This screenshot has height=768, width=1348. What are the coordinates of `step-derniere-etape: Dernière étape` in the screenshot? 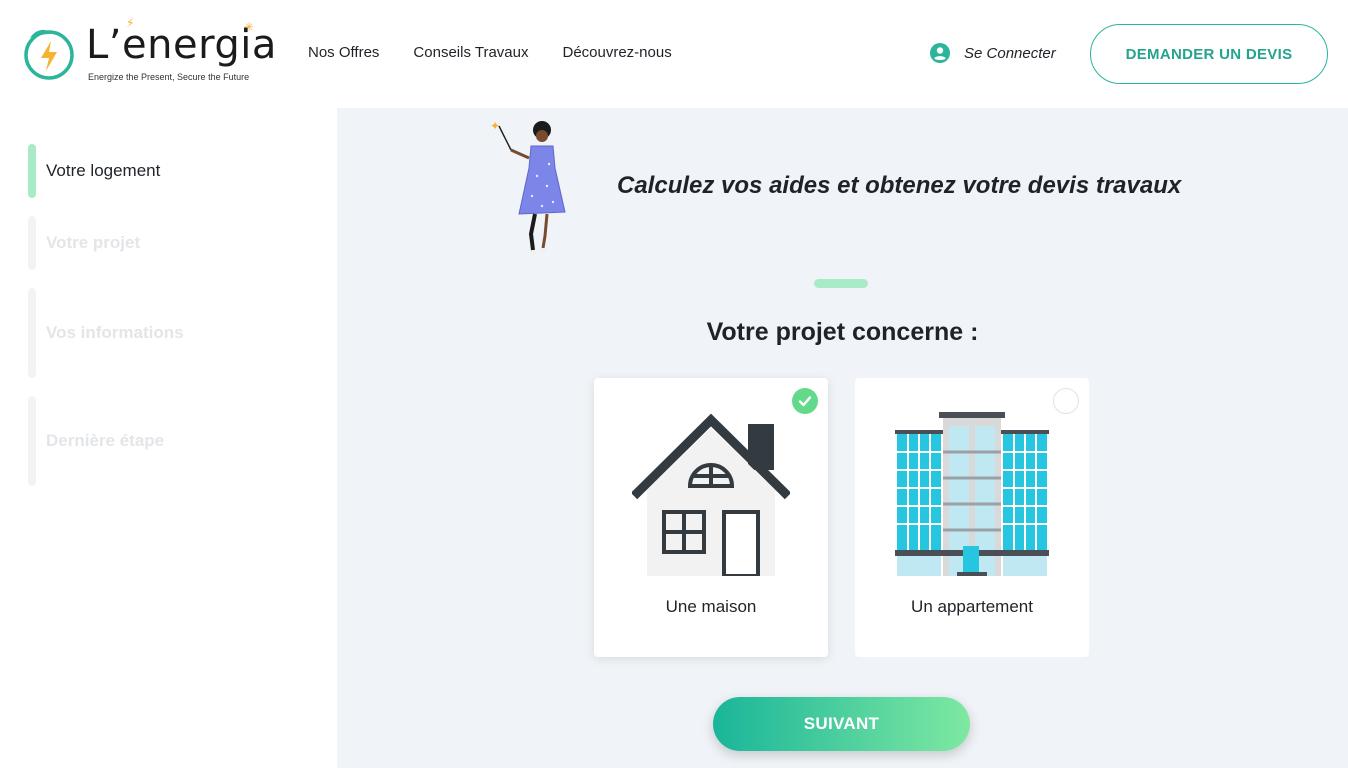 It's located at (96, 441).